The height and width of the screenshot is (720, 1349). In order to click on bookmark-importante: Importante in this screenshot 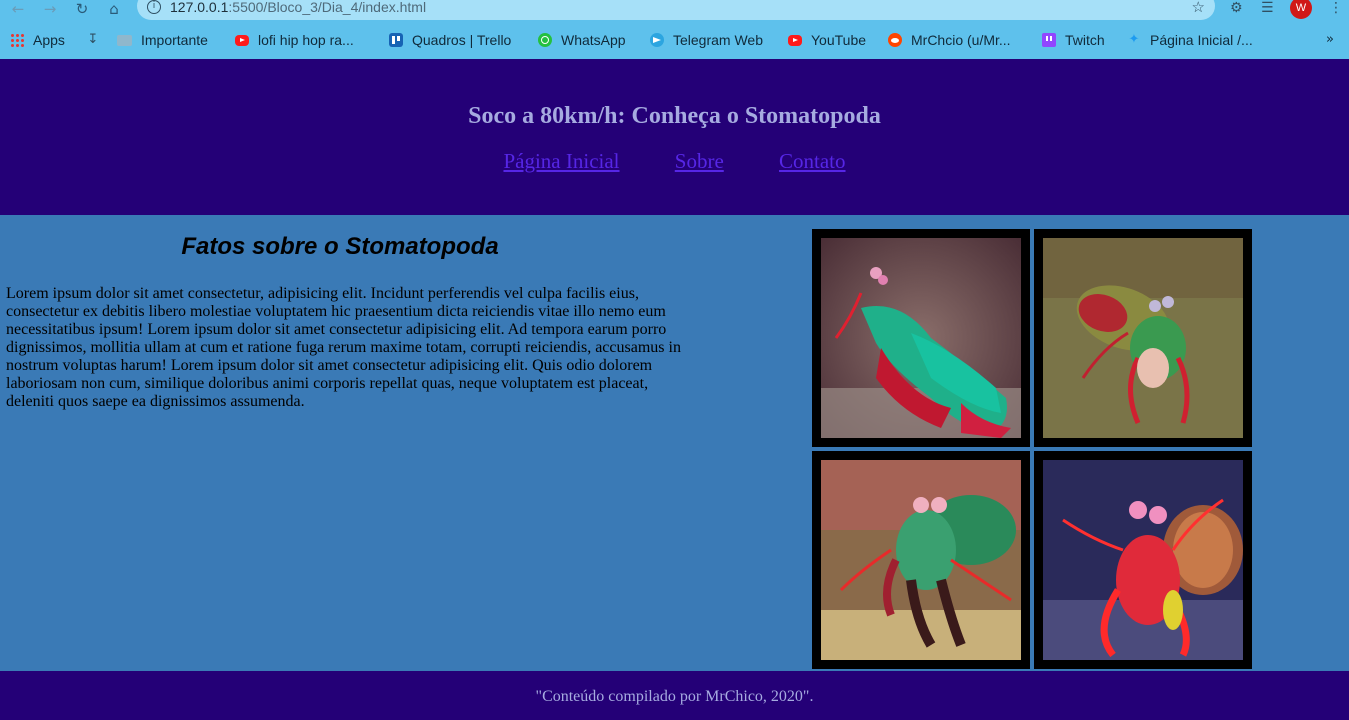, I will do `click(162, 40)`.